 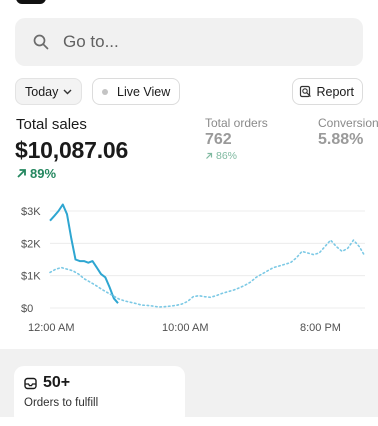 What do you see at coordinates (31, 260) in the screenshot?
I see `y-axis: $3K $2K $1K $0` at bounding box center [31, 260].